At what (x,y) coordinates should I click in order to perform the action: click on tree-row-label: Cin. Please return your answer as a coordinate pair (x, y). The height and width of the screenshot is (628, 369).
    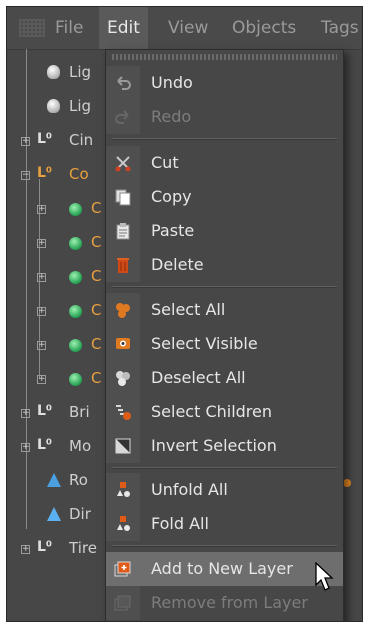
    Looking at the image, I should click on (81, 140).